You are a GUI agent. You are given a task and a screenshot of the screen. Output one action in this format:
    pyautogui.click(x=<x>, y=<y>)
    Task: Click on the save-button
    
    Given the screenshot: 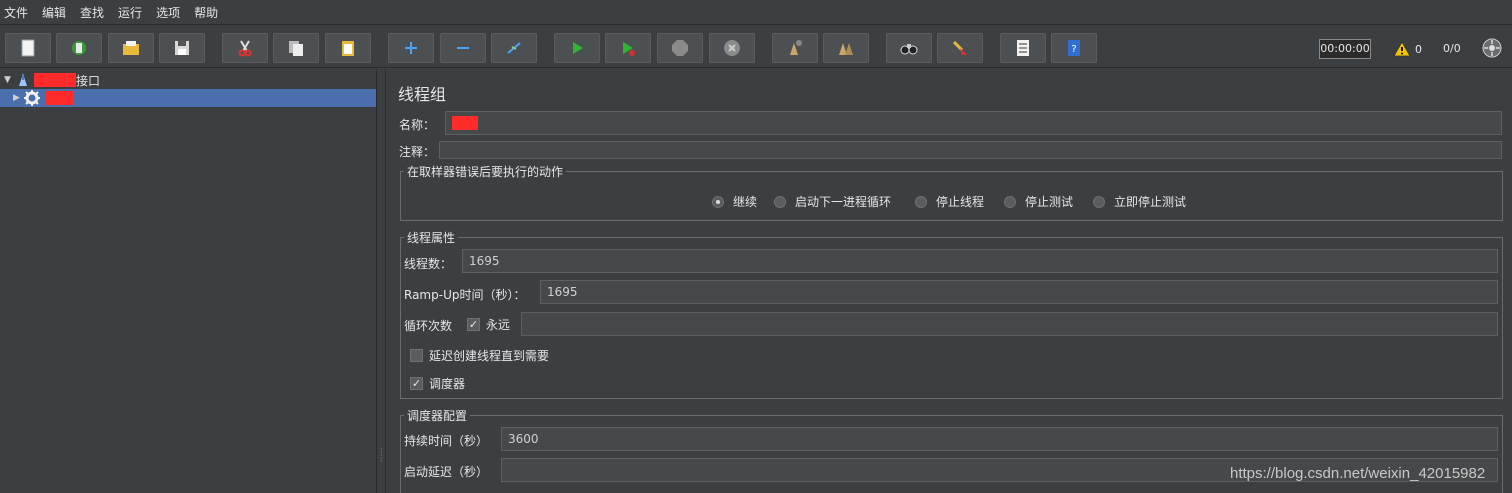 What is the action you would take?
    pyautogui.click(x=182, y=48)
    